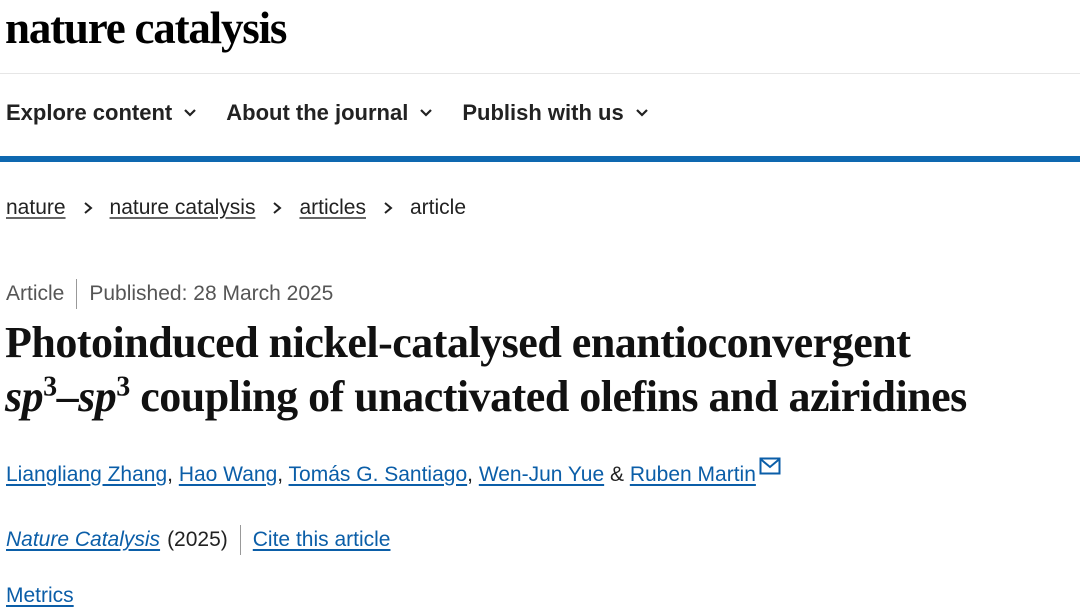 The width and height of the screenshot is (1080, 616). I want to click on nav-explore-content: Explore content, so click(102, 113).